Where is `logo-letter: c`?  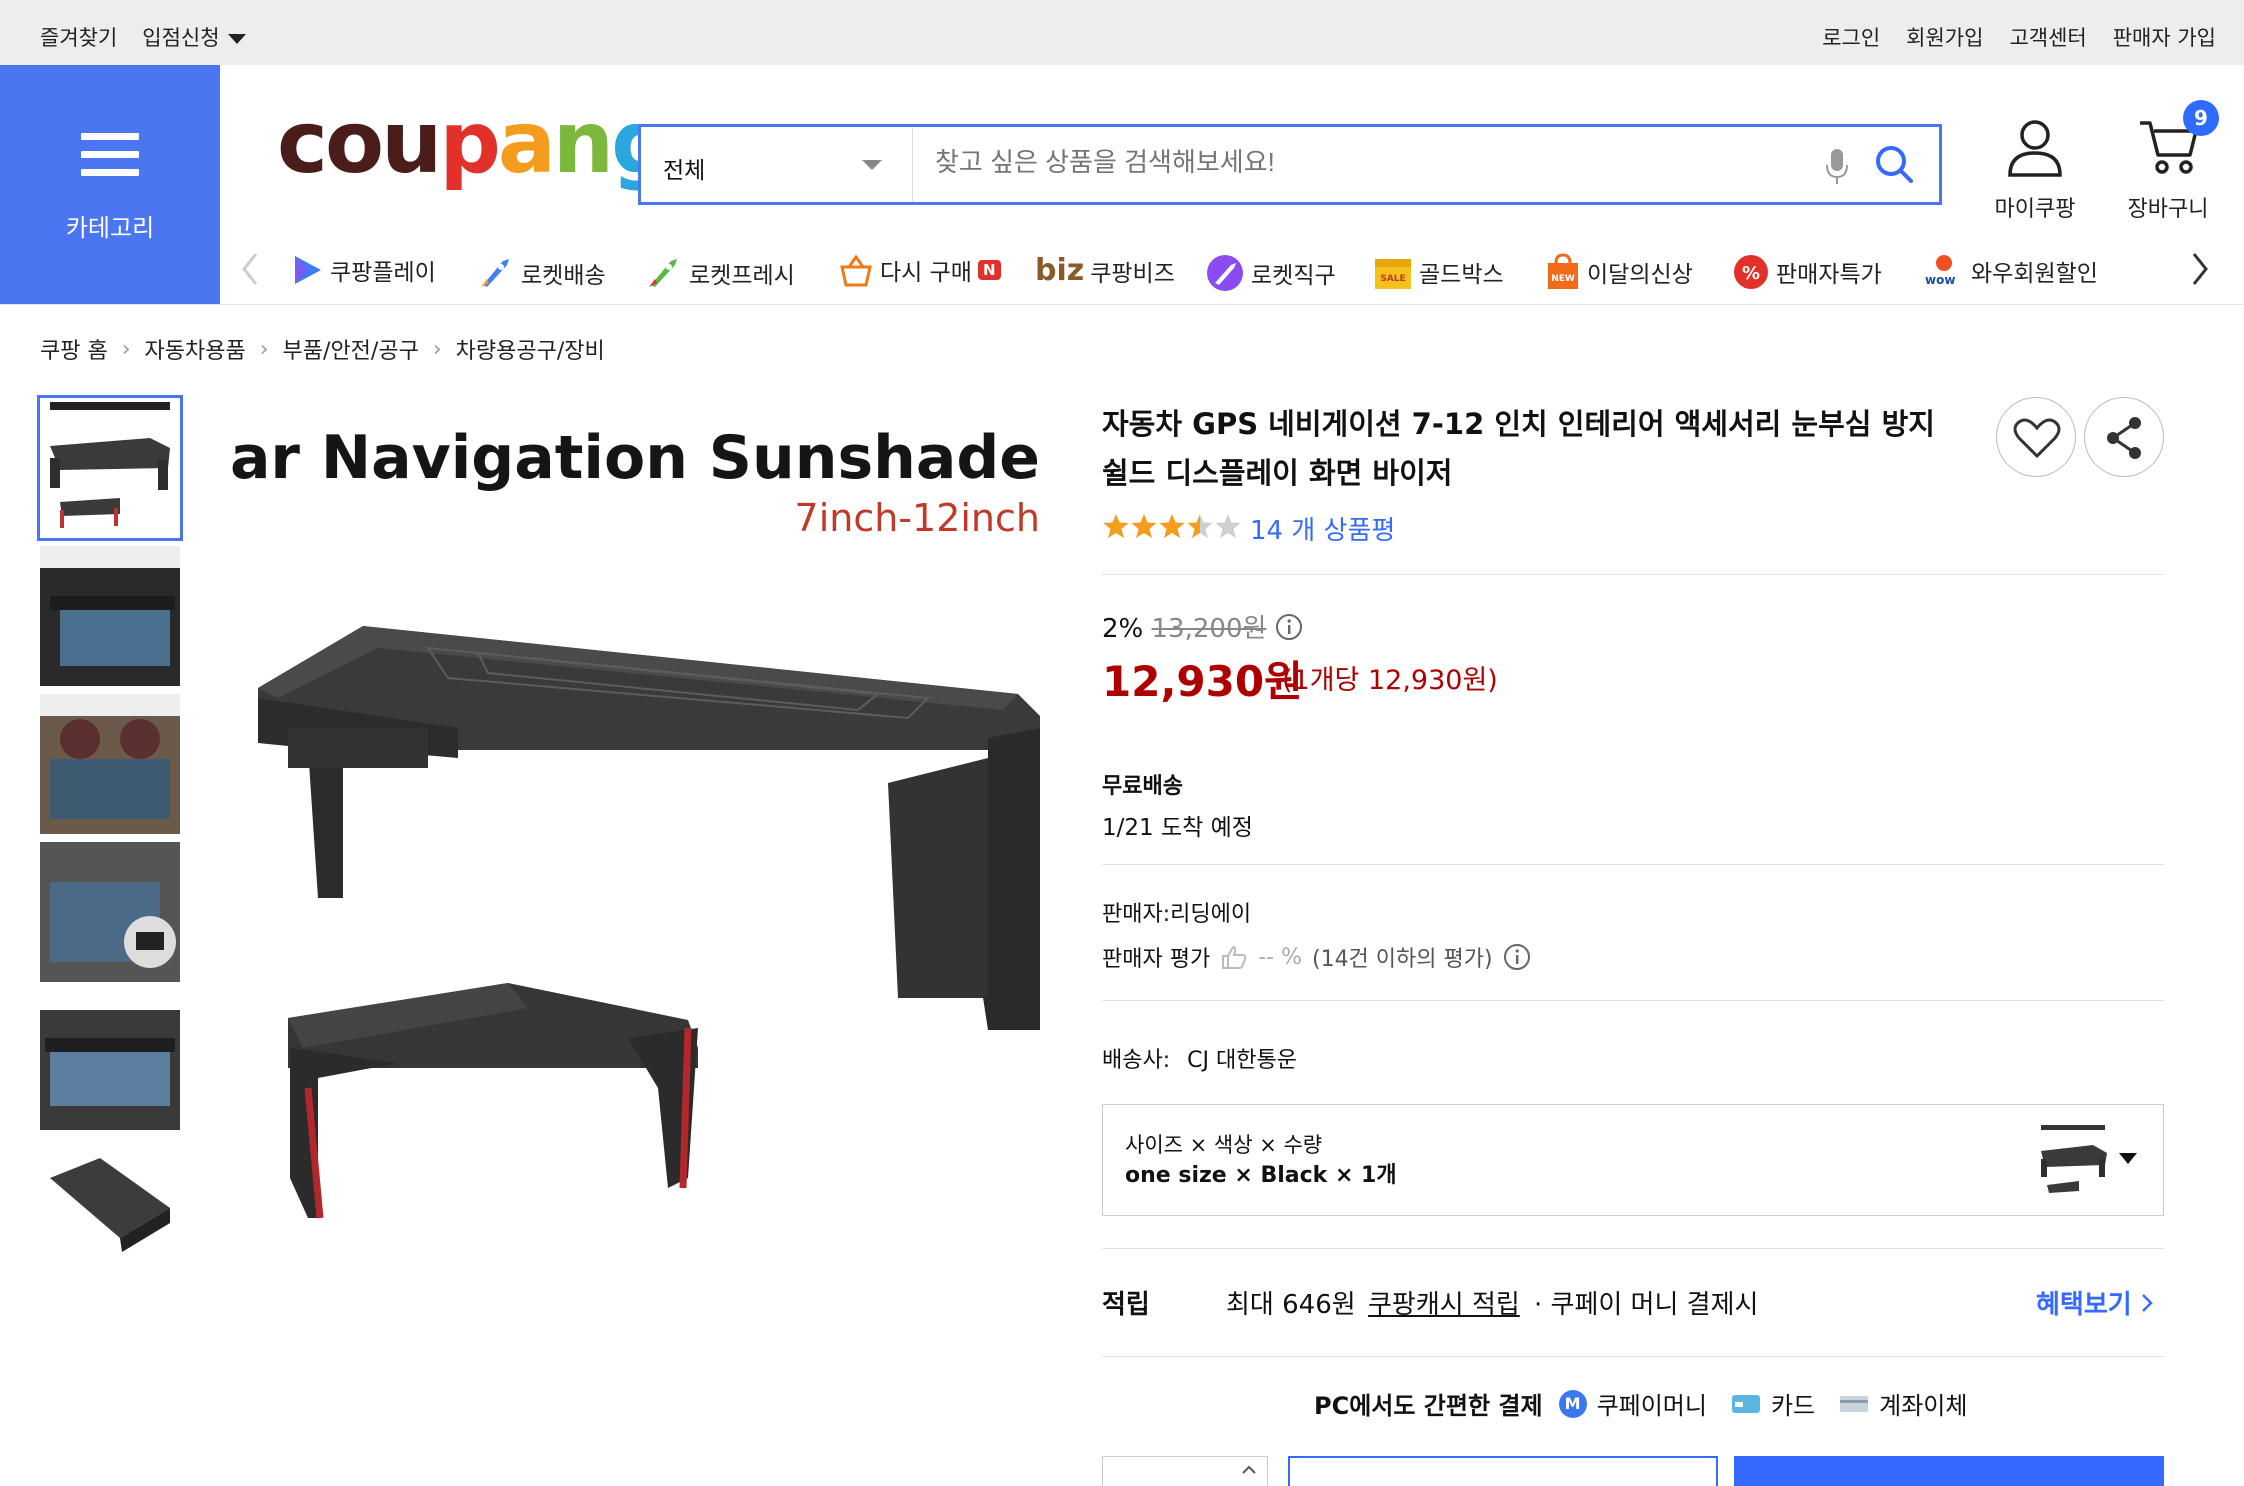 logo-letter: c is located at coordinates (302, 143).